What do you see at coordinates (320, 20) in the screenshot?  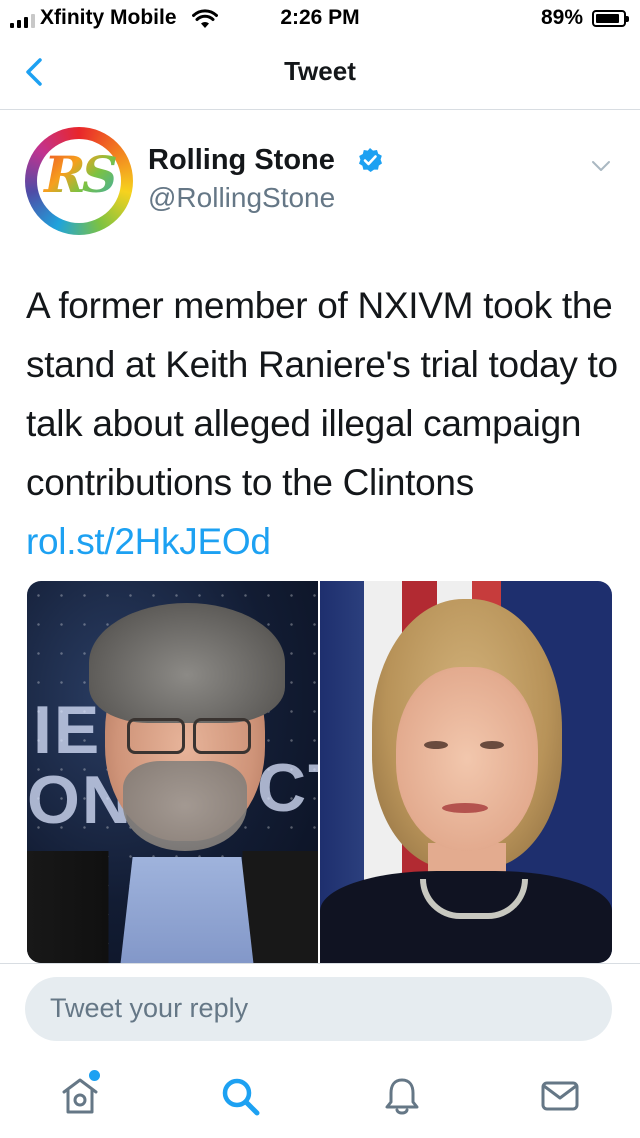 I see `status-bar: Xfinity Mobile 2:26 PM 89%` at bounding box center [320, 20].